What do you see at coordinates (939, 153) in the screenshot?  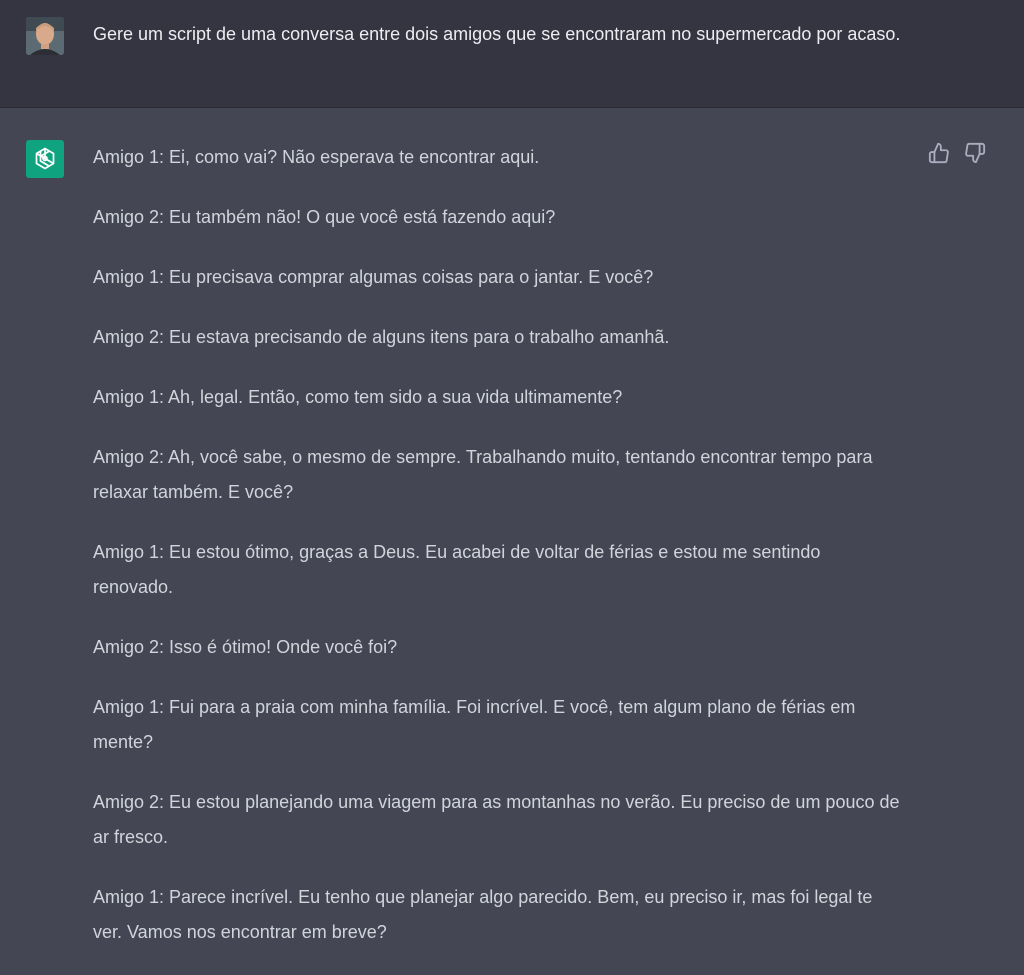 I see `thumbs-up-icon` at bounding box center [939, 153].